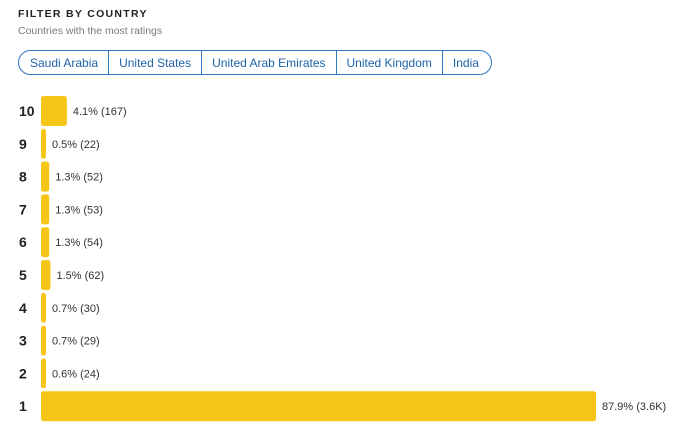  I want to click on rating-label-7: 7, so click(23, 209).